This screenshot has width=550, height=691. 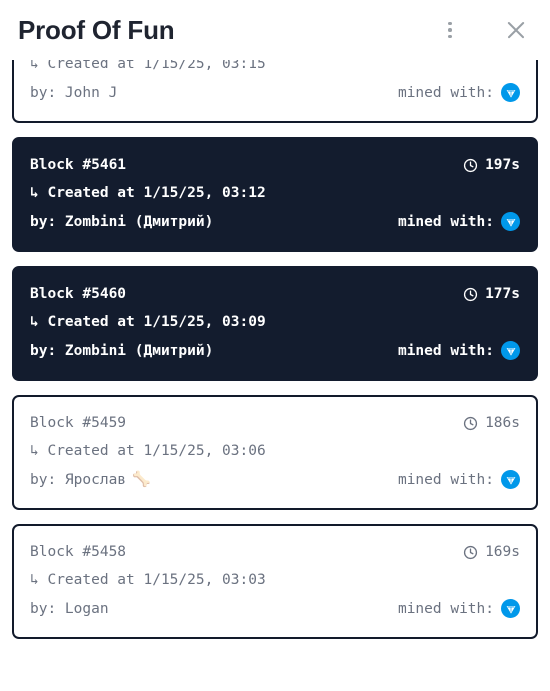 I want to click on block-header-row: Block #5460 177s, so click(x=275, y=294).